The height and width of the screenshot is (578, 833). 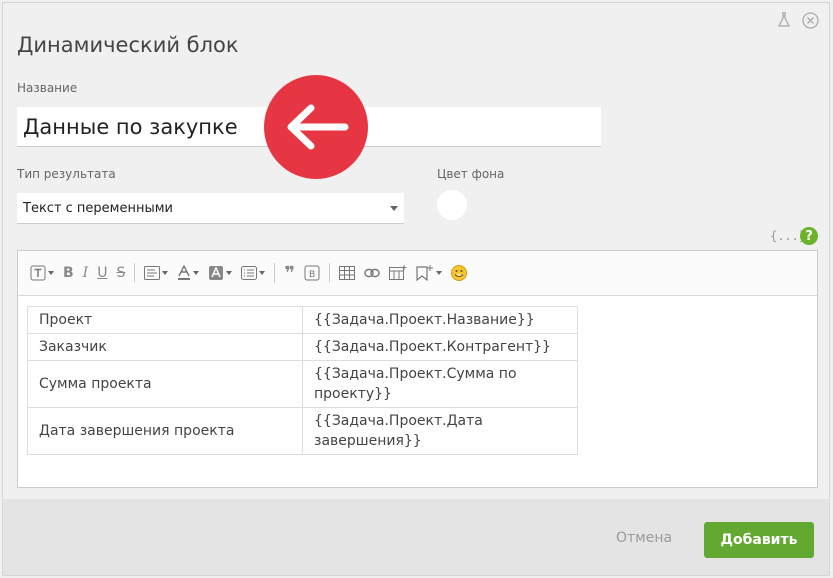 I want to click on template-icon: B, so click(x=312, y=273).